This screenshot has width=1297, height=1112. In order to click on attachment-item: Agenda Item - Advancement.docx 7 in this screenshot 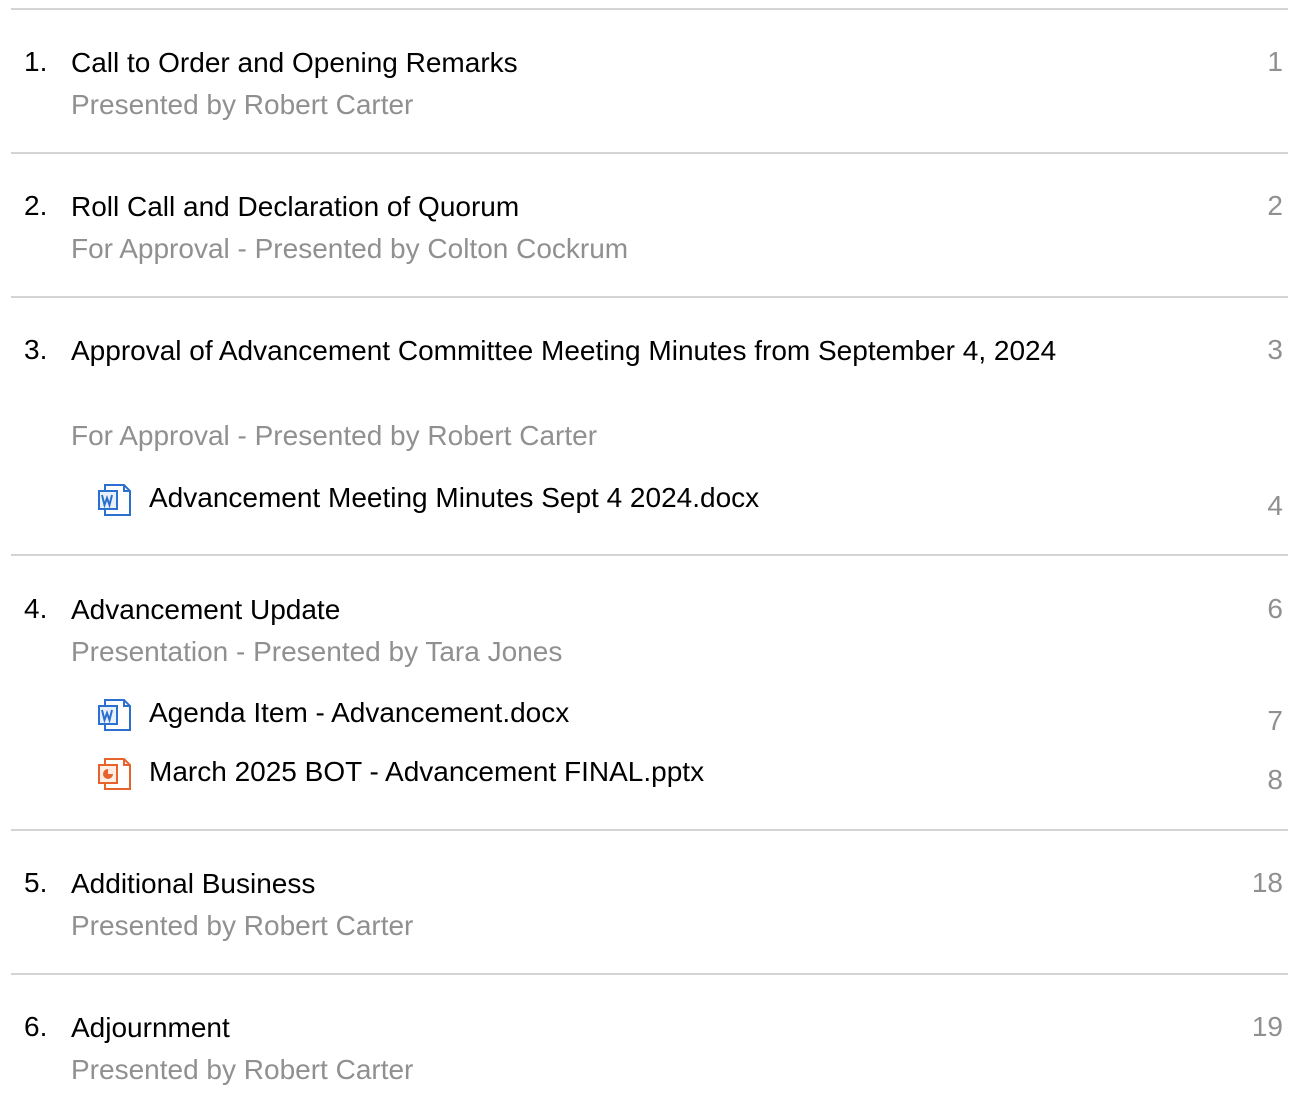, I will do `click(648, 714)`.